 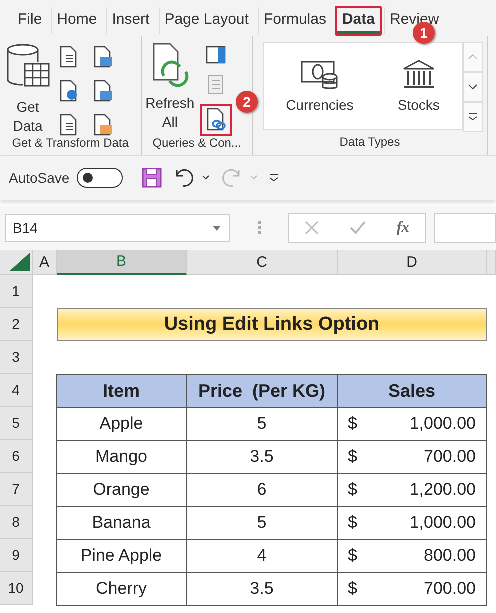 What do you see at coordinates (121, 589) in the screenshot?
I see `table-cell: Cherry` at bounding box center [121, 589].